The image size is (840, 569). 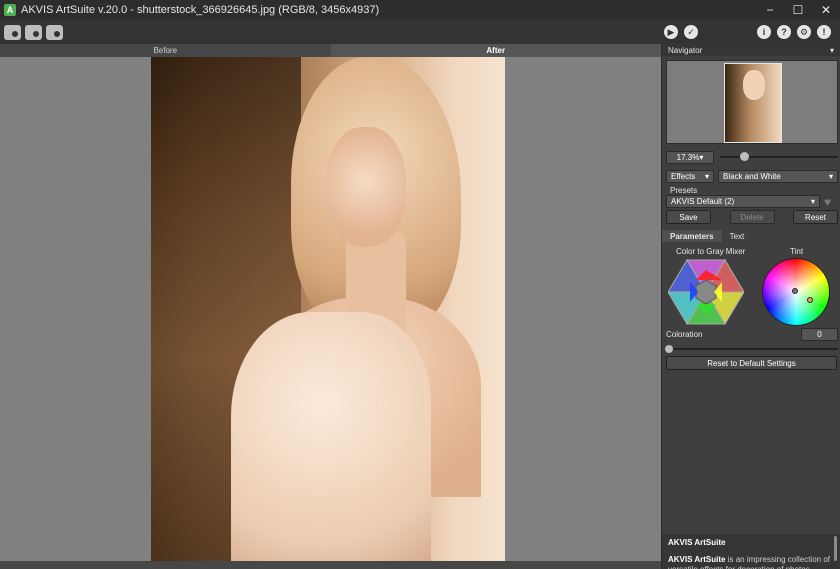 What do you see at coordinates (684, 334) in the screenshot?
I see `coloration-label: Coloration` at bounding box center [684, 334].